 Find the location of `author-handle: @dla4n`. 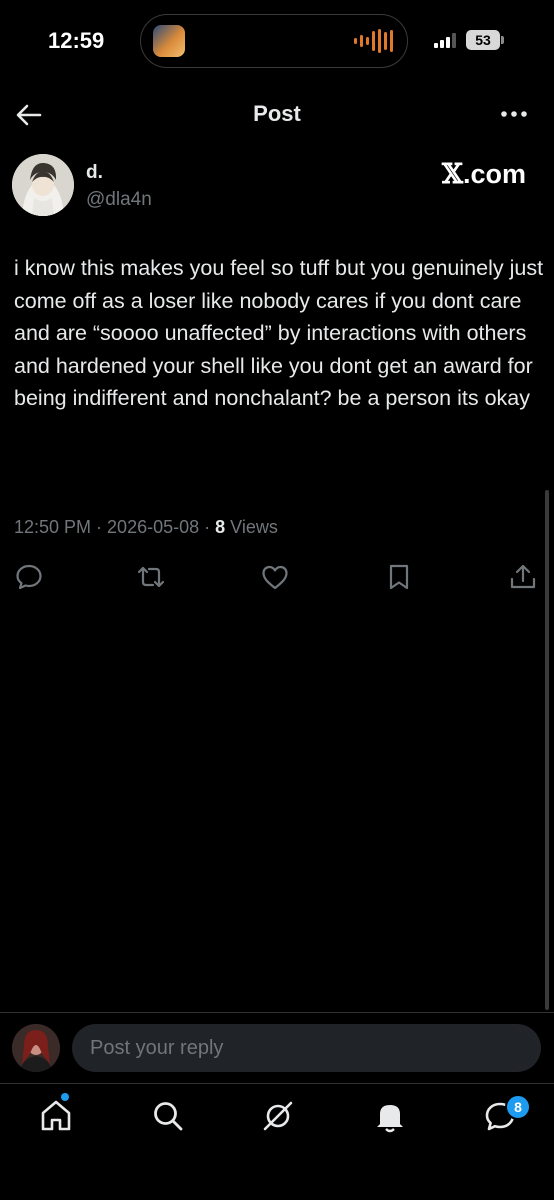

author-handle: @dla4n is located at coordinates (119, 200).